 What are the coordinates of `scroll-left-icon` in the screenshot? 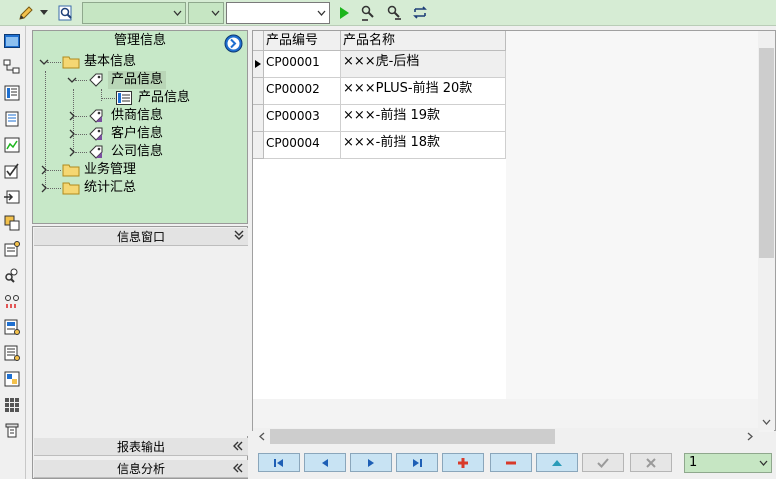 It's located at (261, 436).